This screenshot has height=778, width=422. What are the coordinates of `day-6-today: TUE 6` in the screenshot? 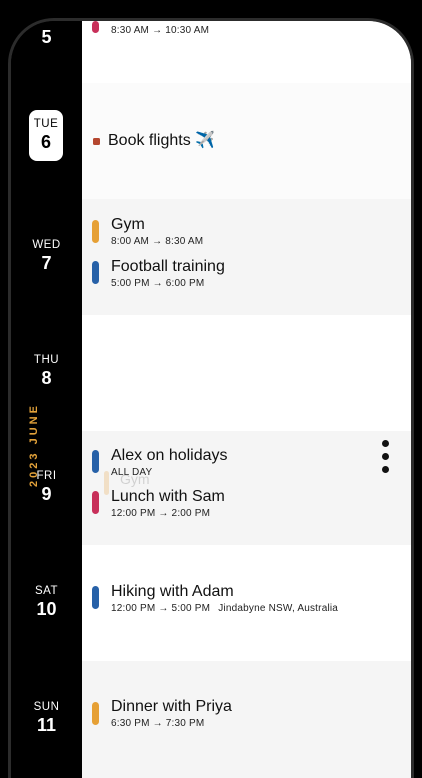 It's located at (46, 135).